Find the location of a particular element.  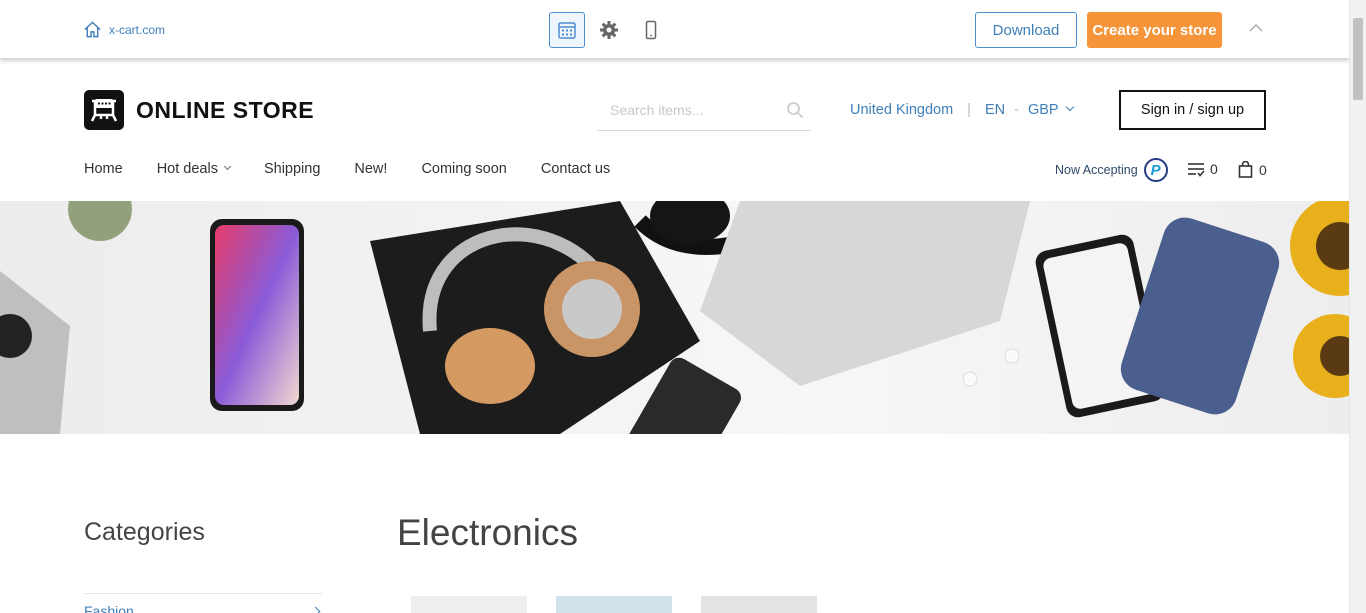

search-box is located at coordinates (704, 111).